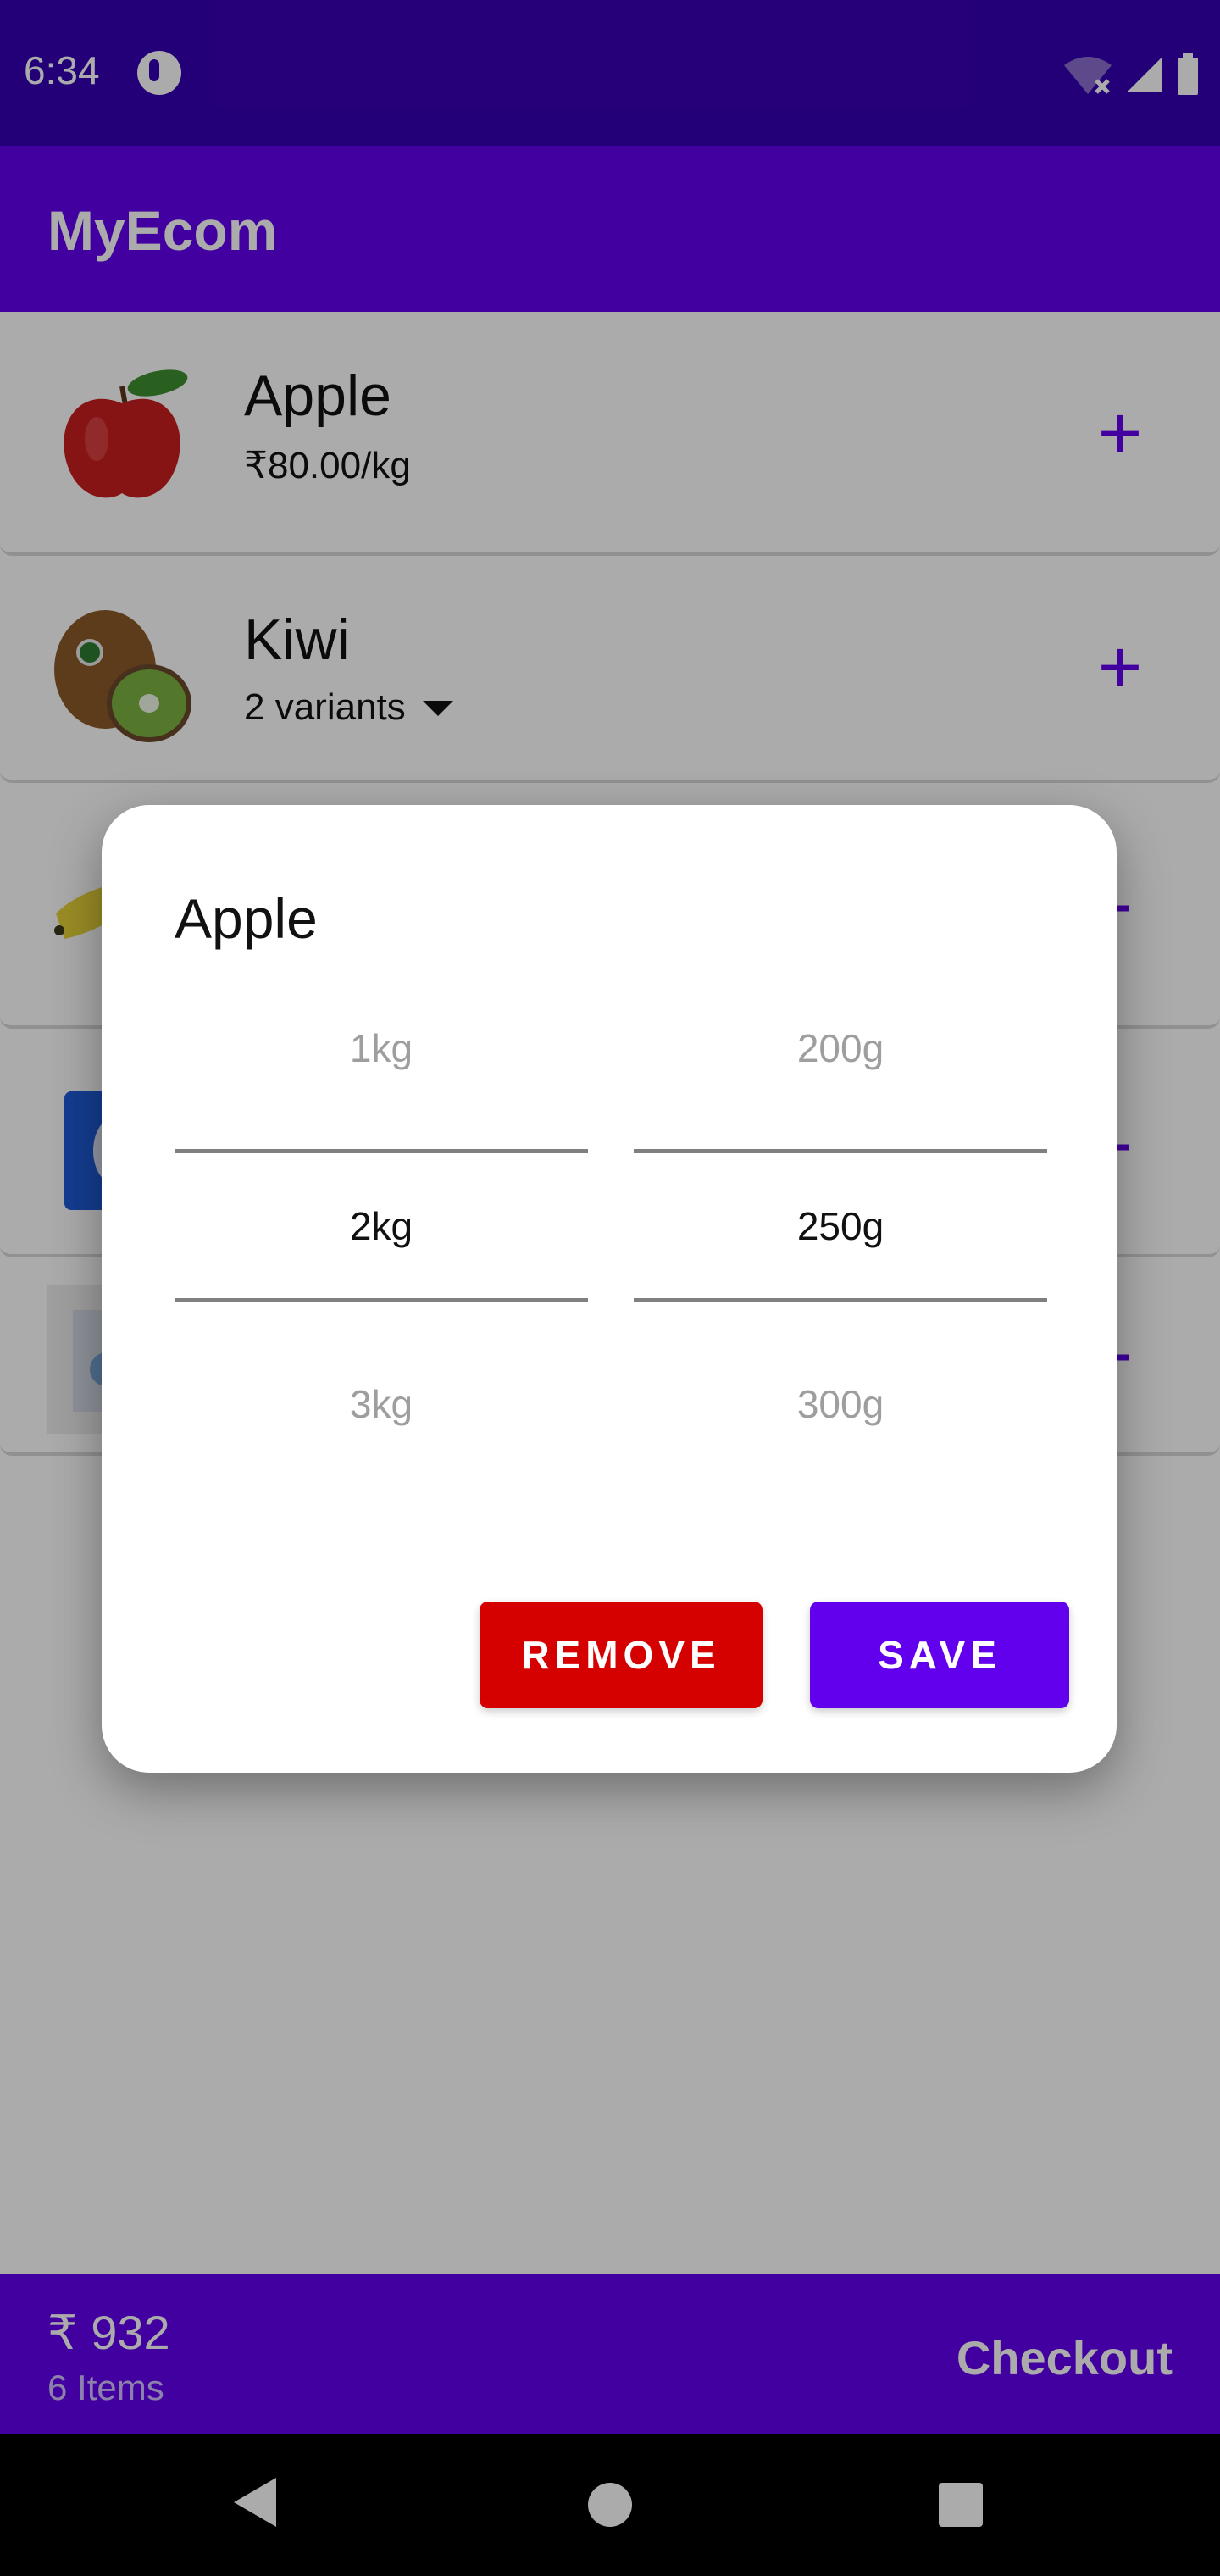 Image resolution: width=1220 pixels, height=2576 pixels. I want to click on picker-next-value: 3kg, so click(381, 1404).